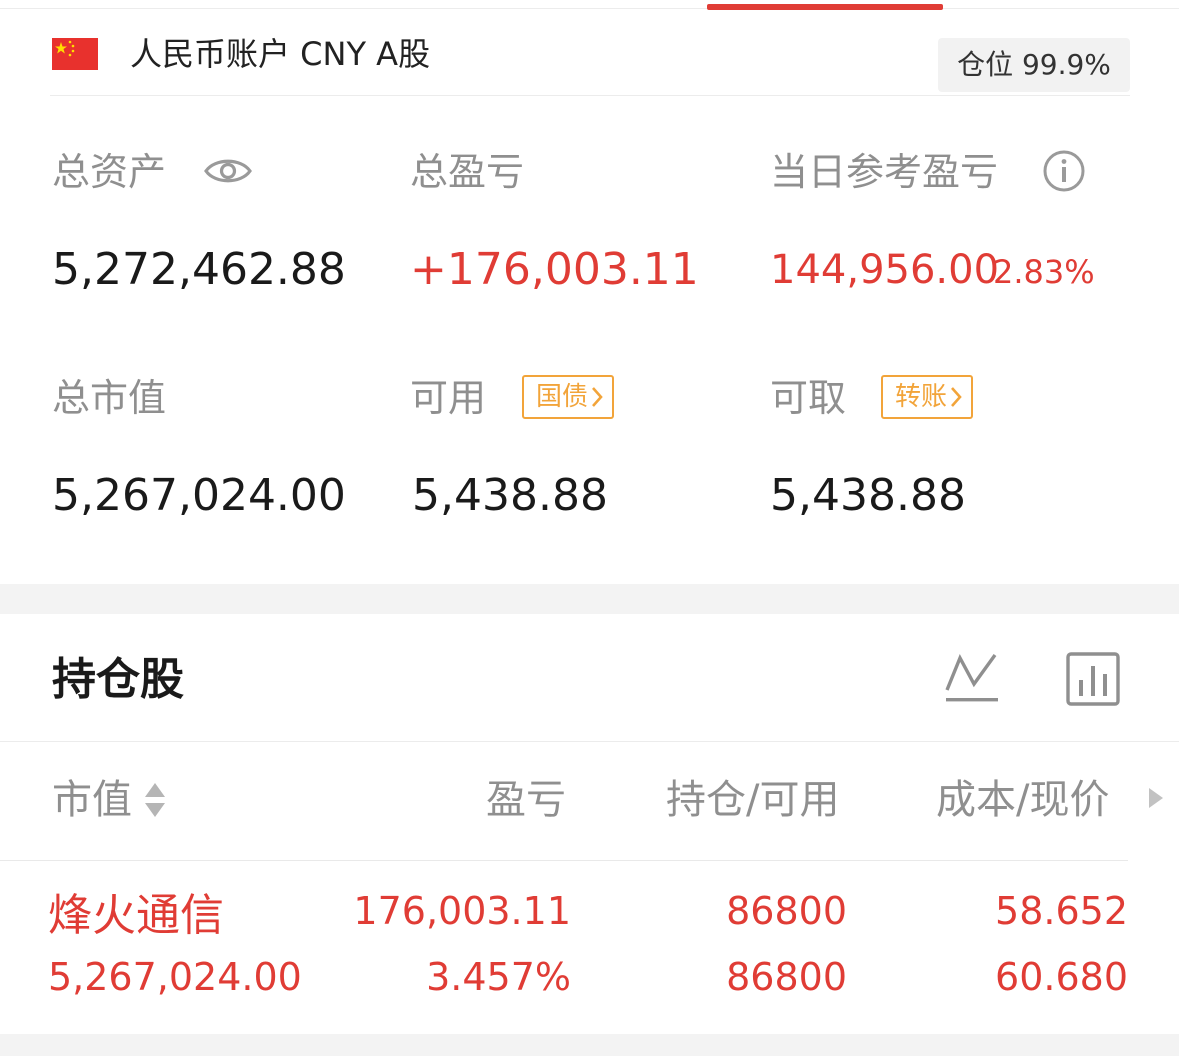 The height and width of the screenshot is (1056, 1179). I want to click on treasury-bond-button: 国债, so click(568, 397).